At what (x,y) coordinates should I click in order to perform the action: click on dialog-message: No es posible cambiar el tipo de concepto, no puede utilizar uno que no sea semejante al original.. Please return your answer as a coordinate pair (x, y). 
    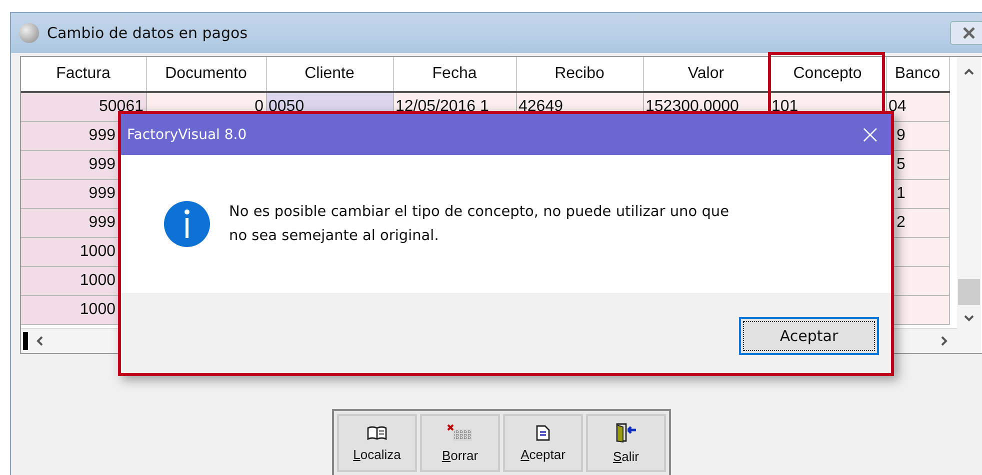
    Looking at the image, I should click on (479, 224).